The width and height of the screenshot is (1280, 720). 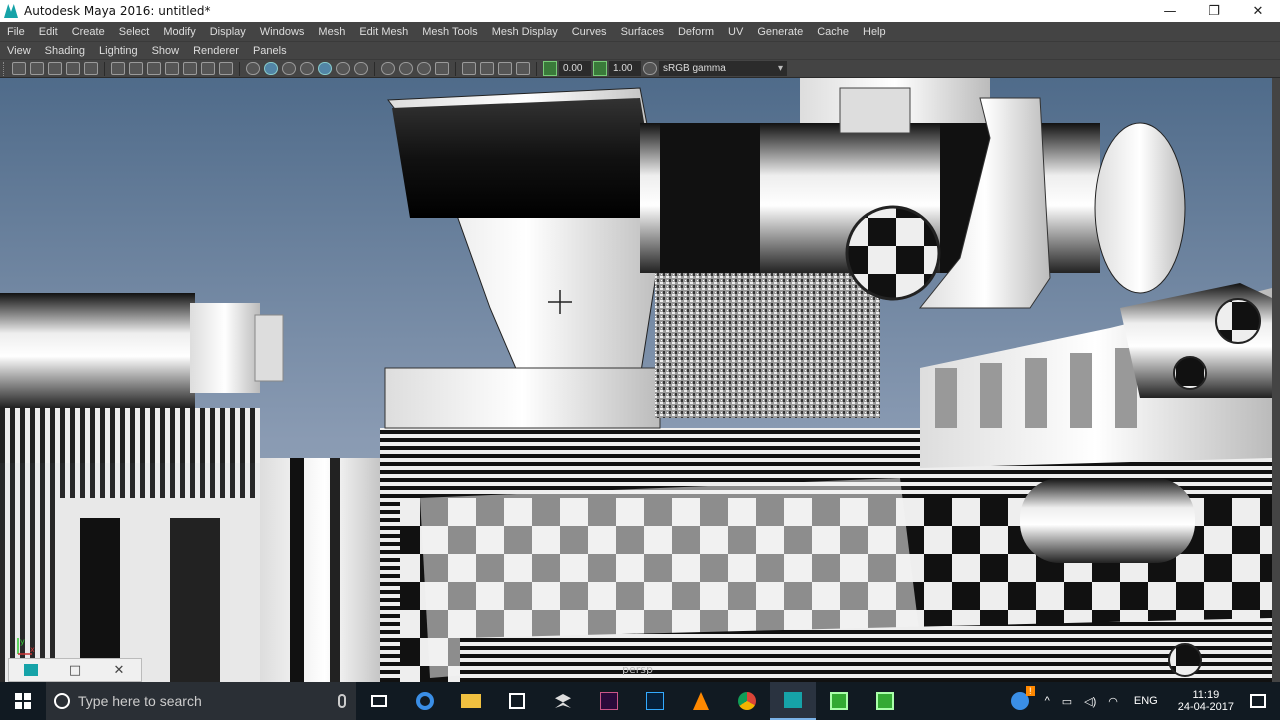 I want to click on smooth-shade-icon, so click(x=271, y=68).